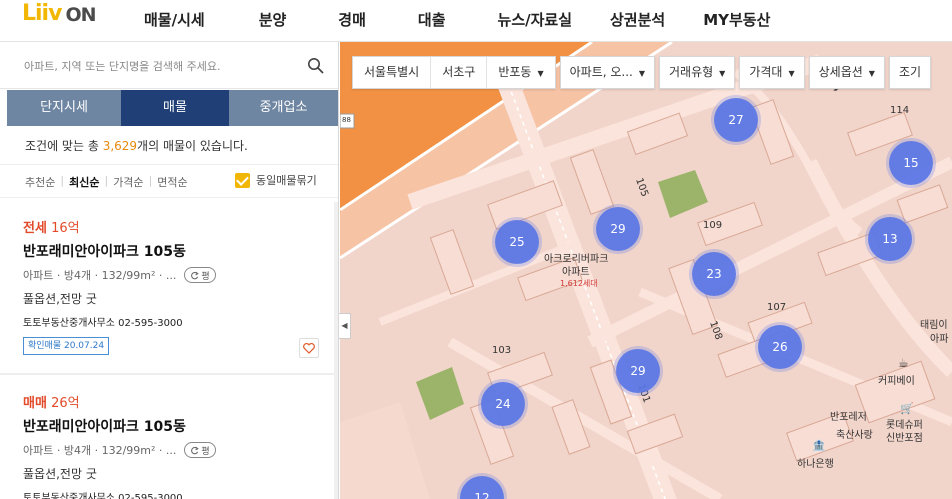  Describe the element at coordinates (159, 66) in the screenshot. I see `search-input` at that location.